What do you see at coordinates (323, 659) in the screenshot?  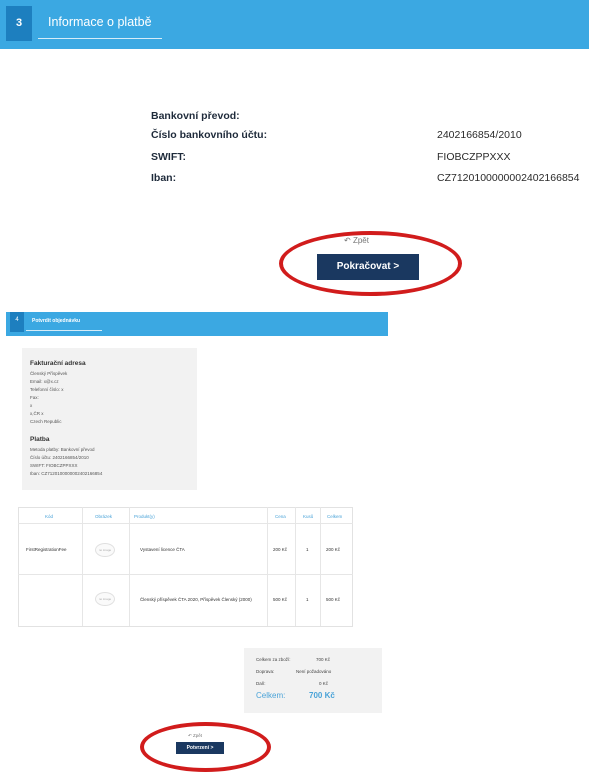 I see `subtotal-value: 700 Kč` at bounding box center [323, 659].